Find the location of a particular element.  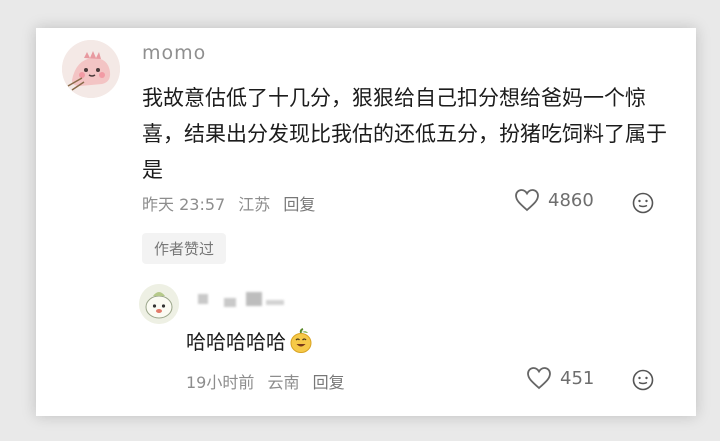

reply-avatar is located at coordinates (159, 304).